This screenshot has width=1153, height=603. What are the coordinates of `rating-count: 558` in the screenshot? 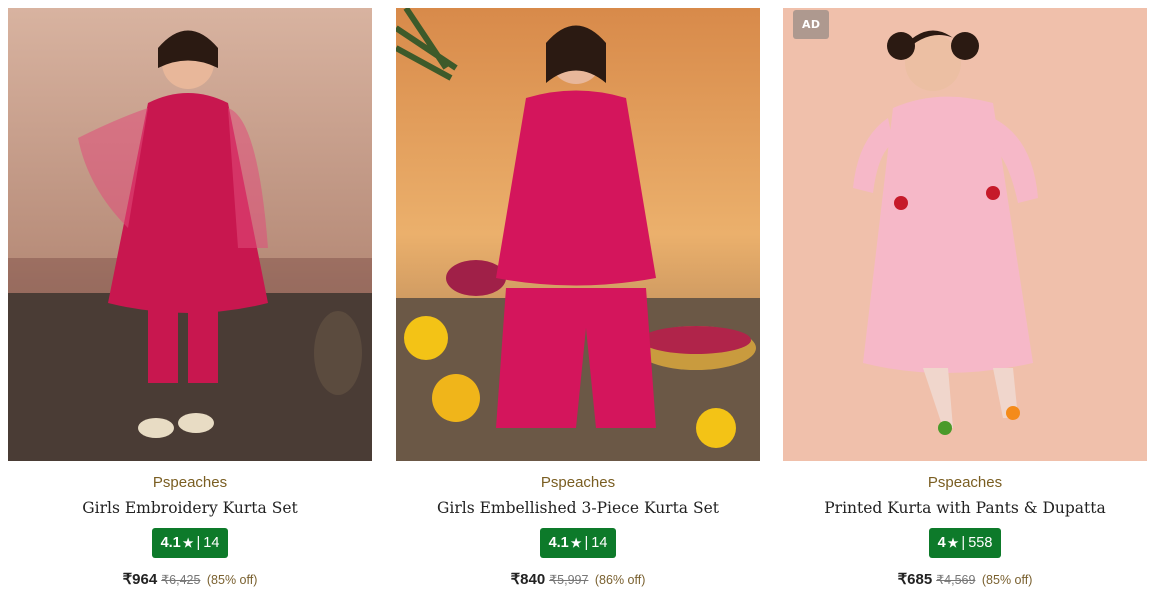 It's located at (980, 543).